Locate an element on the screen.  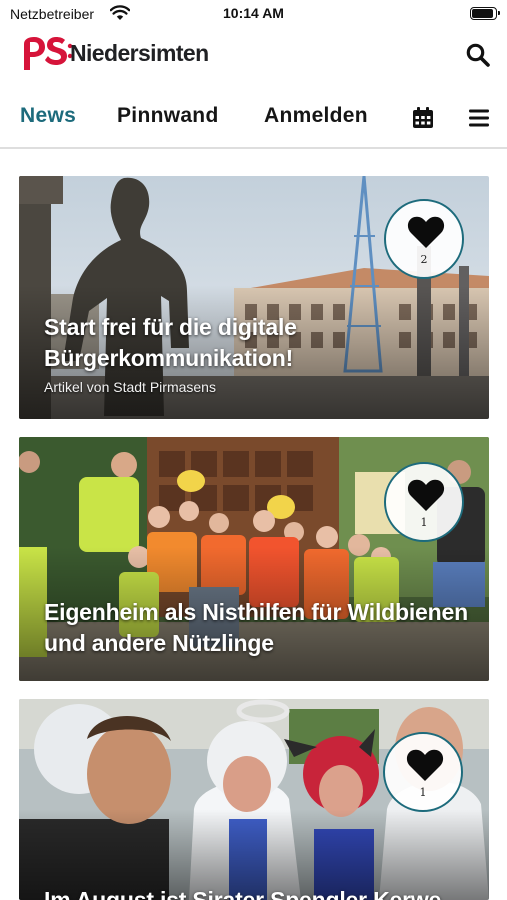
like-count: 2 is located at coordinates (424, 259).